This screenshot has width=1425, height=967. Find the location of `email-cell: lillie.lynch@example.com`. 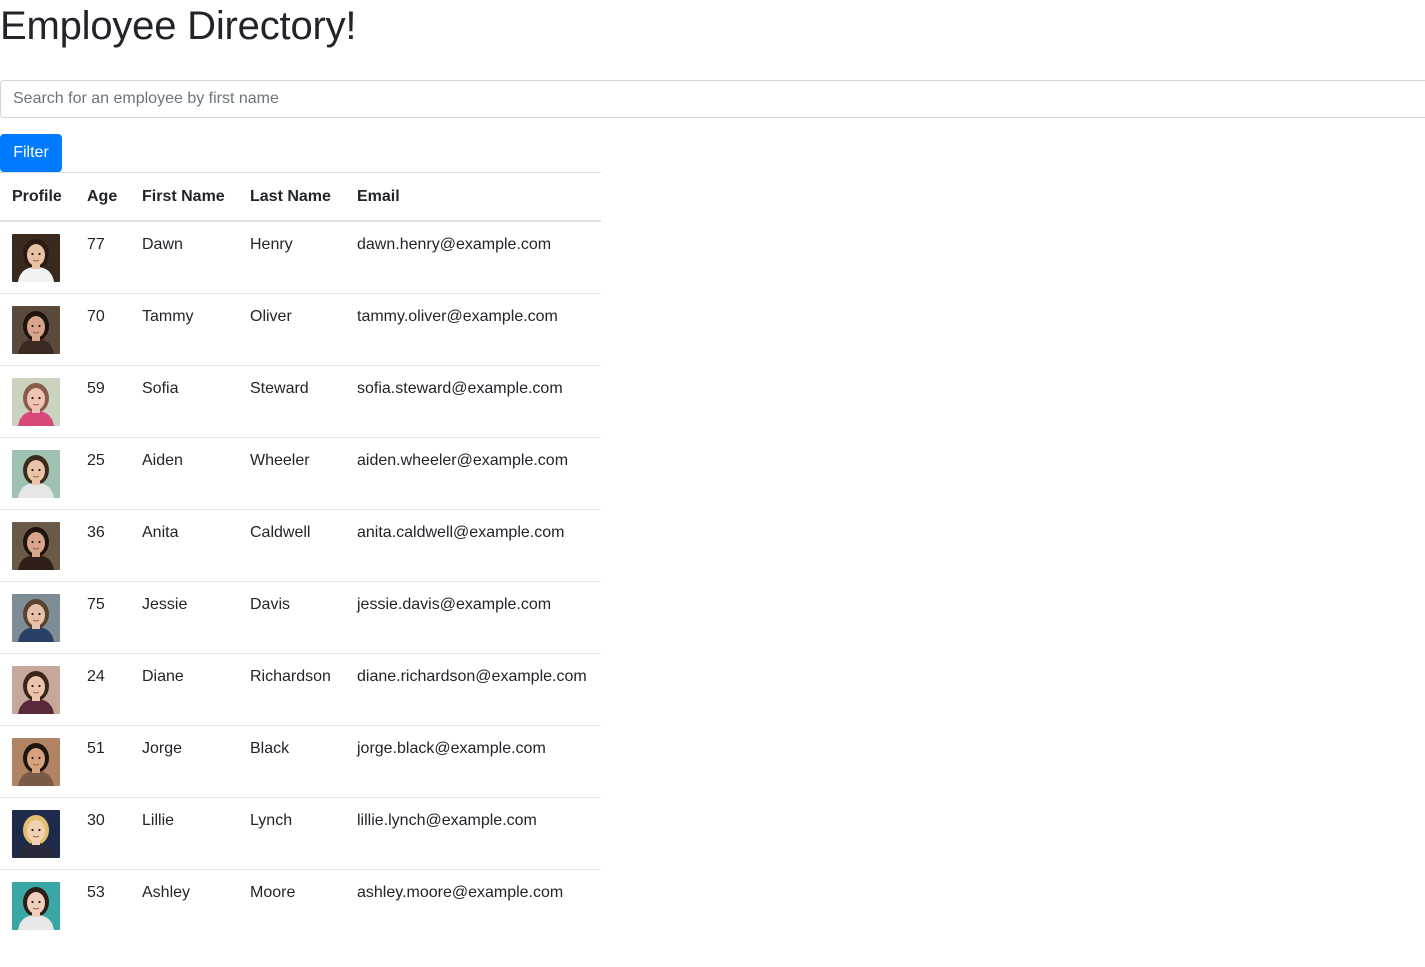

email-cell: lillie.lynch@example.com is located at coordinates (473, 832).